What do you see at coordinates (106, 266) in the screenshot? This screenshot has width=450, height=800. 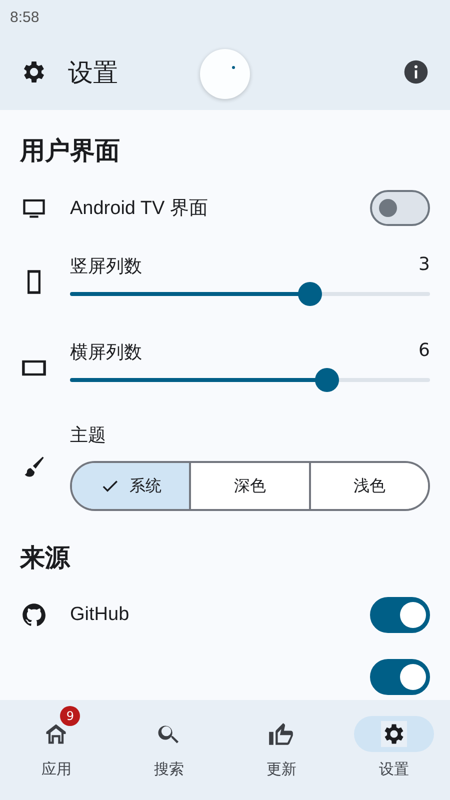 I see `setting-label: 竖屏列数` at bounding box center [106, 266].